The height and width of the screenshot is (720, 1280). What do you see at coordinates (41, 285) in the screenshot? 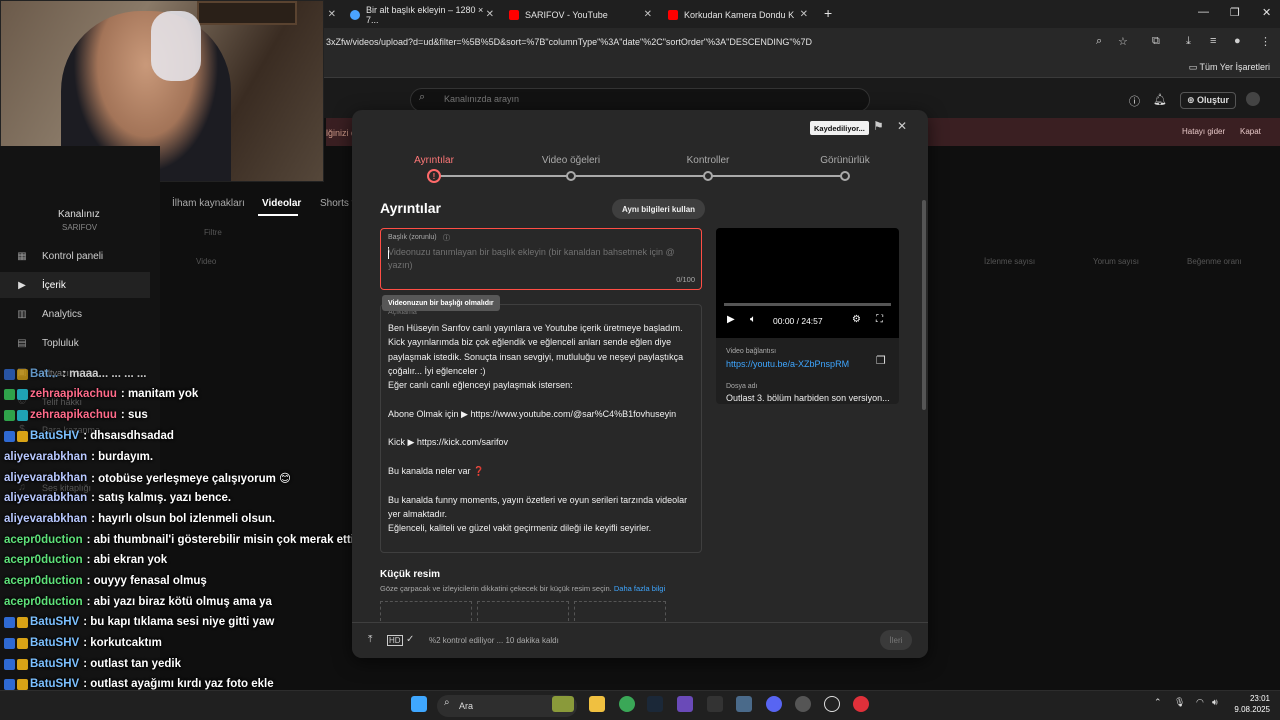
I see `sidebar-item-content: ▶ İçerik` at bounding box center [41, 285].